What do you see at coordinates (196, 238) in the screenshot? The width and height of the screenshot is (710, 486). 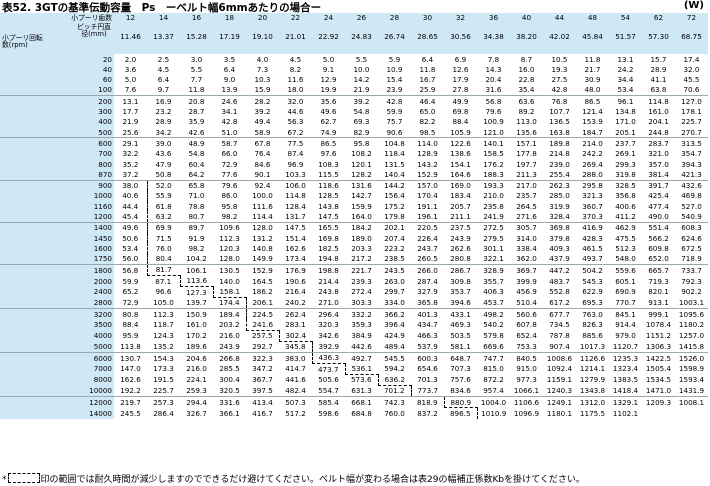 I see `capacity-value: 91.9` at bounding box center [196, 238].